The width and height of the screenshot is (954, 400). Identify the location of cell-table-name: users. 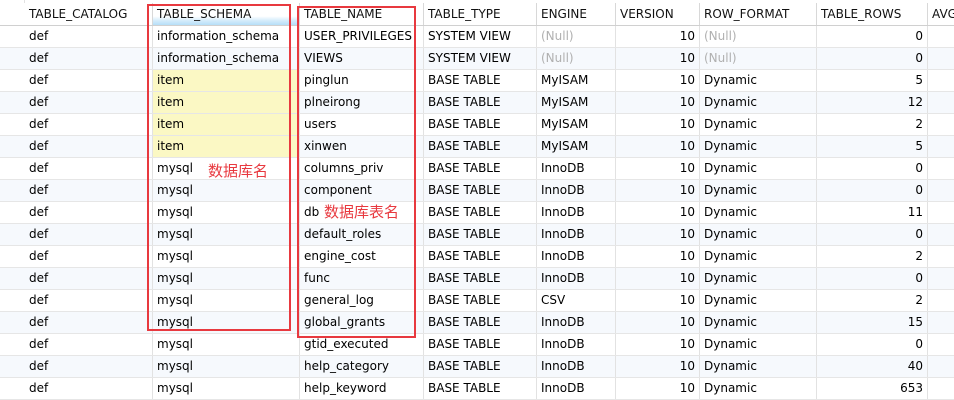
(362, 124).